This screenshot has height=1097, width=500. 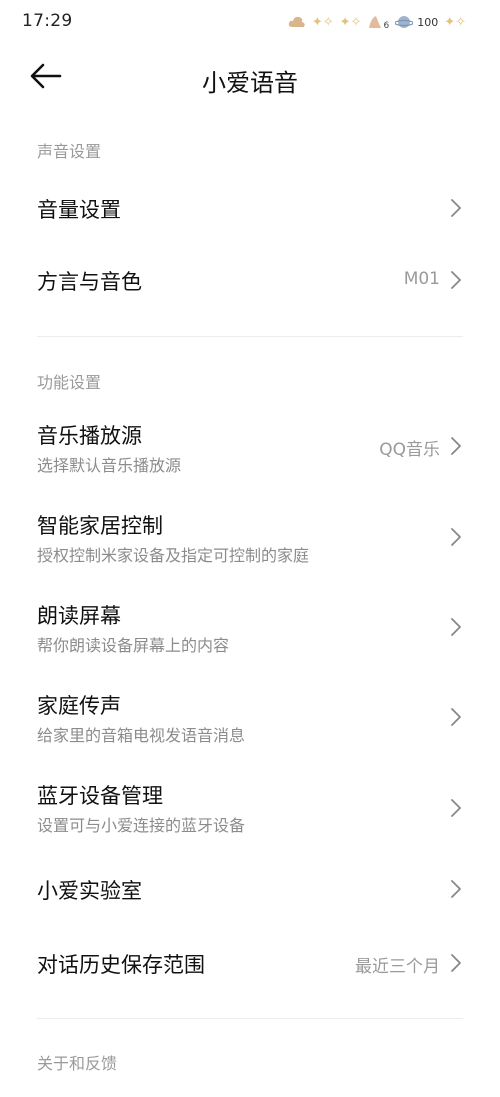 I want to click on row-title: 蓝牙设备管理, so click(x=100, y=796).